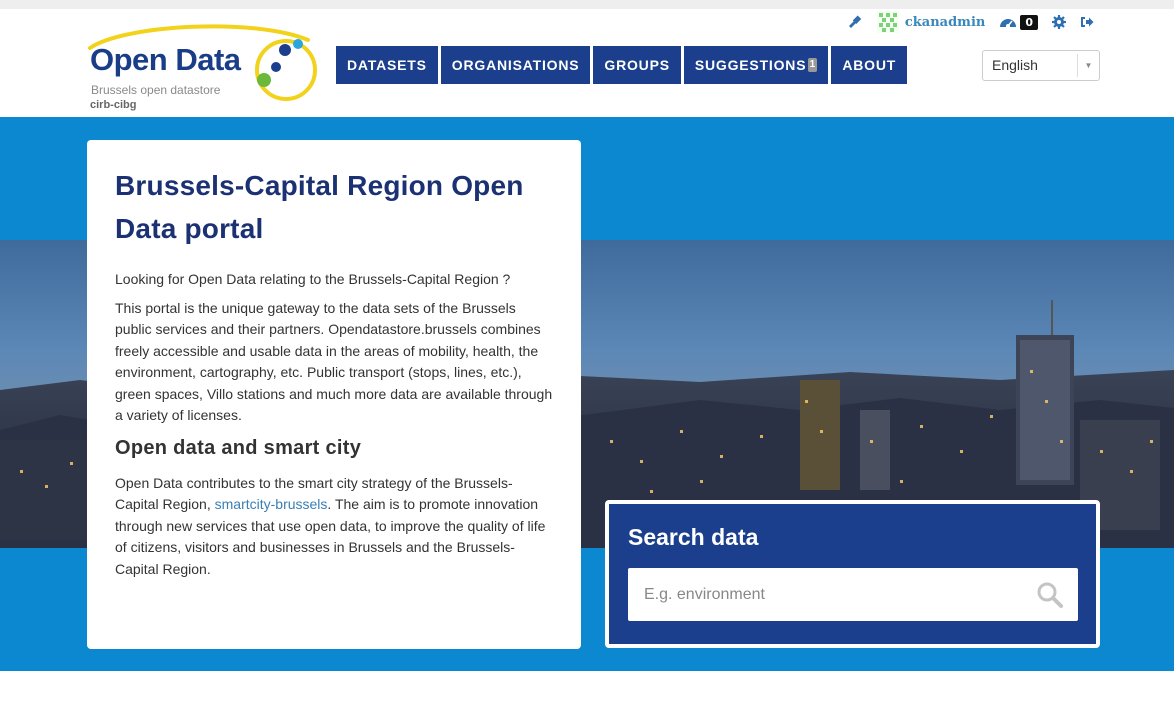  I want to click on smartcity-brussels-link: smartcity-brussels, so click(271, 504).